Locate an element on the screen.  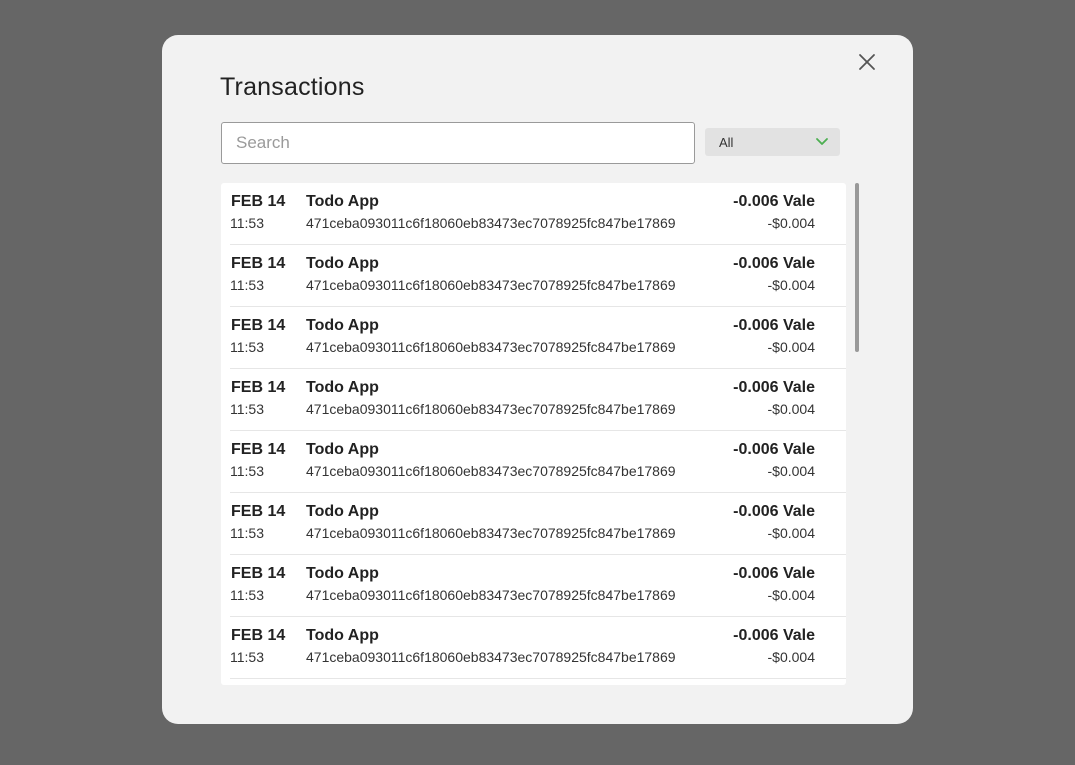
scrollbar-thumb is located at coordinates (857, 267).